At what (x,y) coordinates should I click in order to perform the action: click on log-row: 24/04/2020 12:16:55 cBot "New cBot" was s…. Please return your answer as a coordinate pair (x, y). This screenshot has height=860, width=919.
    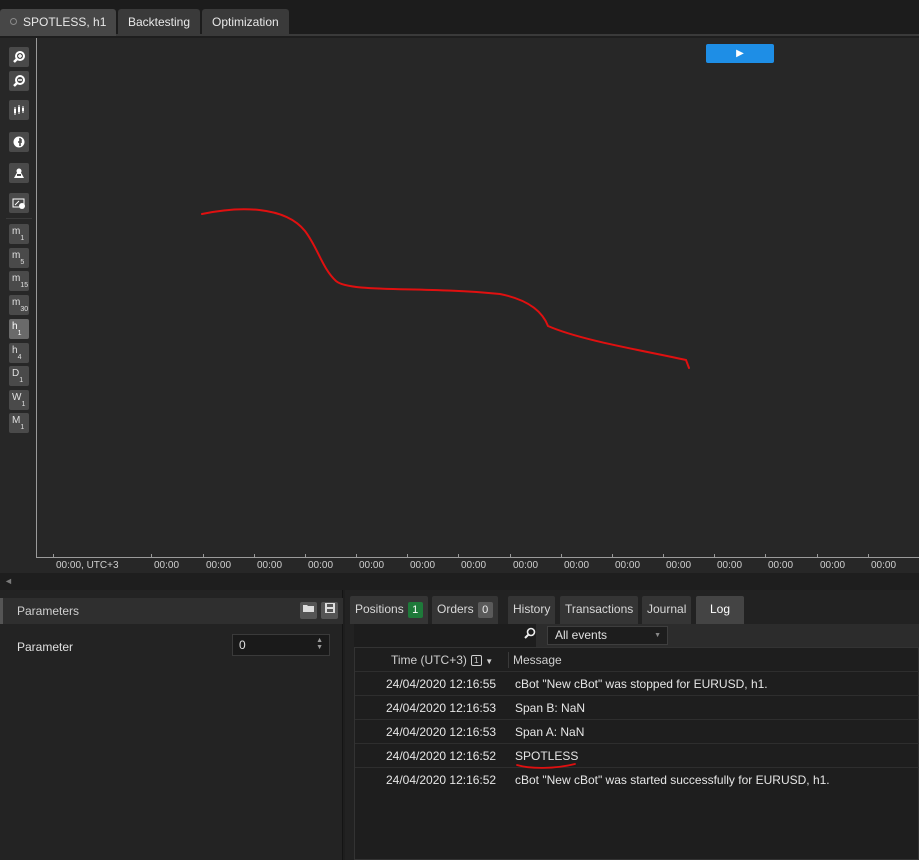
    Looking at the image, I should click on (637, 684).